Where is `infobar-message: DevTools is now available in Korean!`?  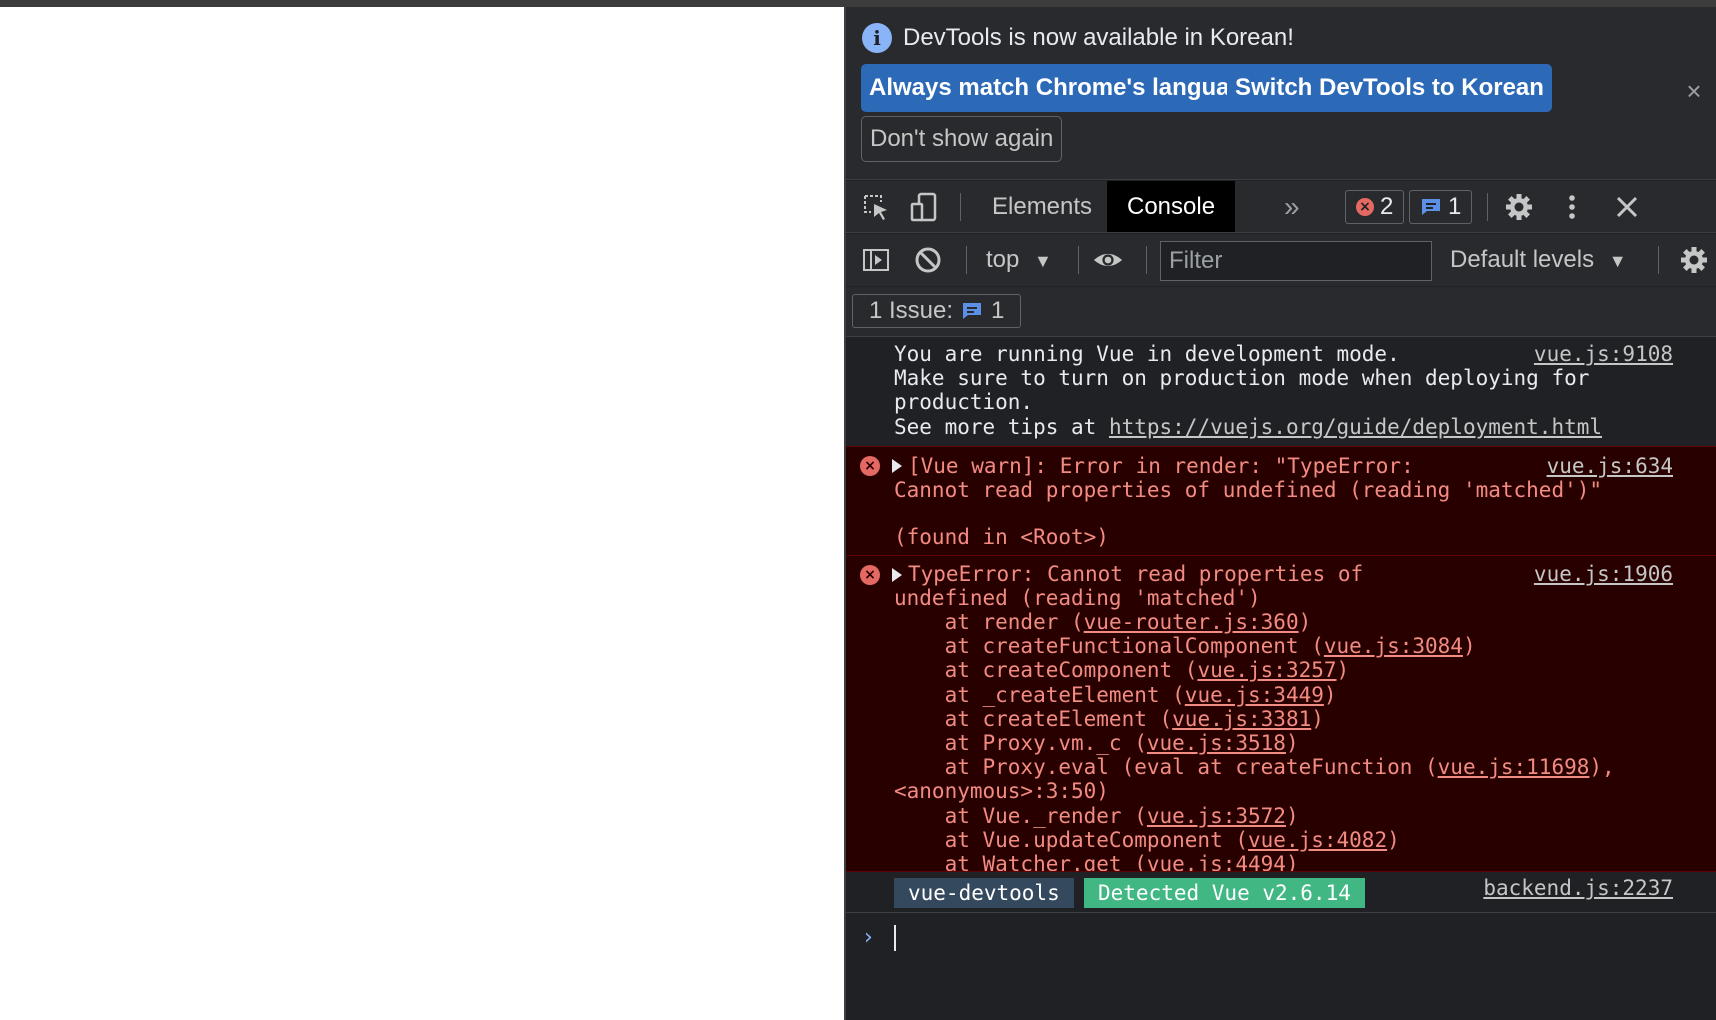 infobar-message: DevTools is now available in Korean! is located at coordinates (1098, 37).